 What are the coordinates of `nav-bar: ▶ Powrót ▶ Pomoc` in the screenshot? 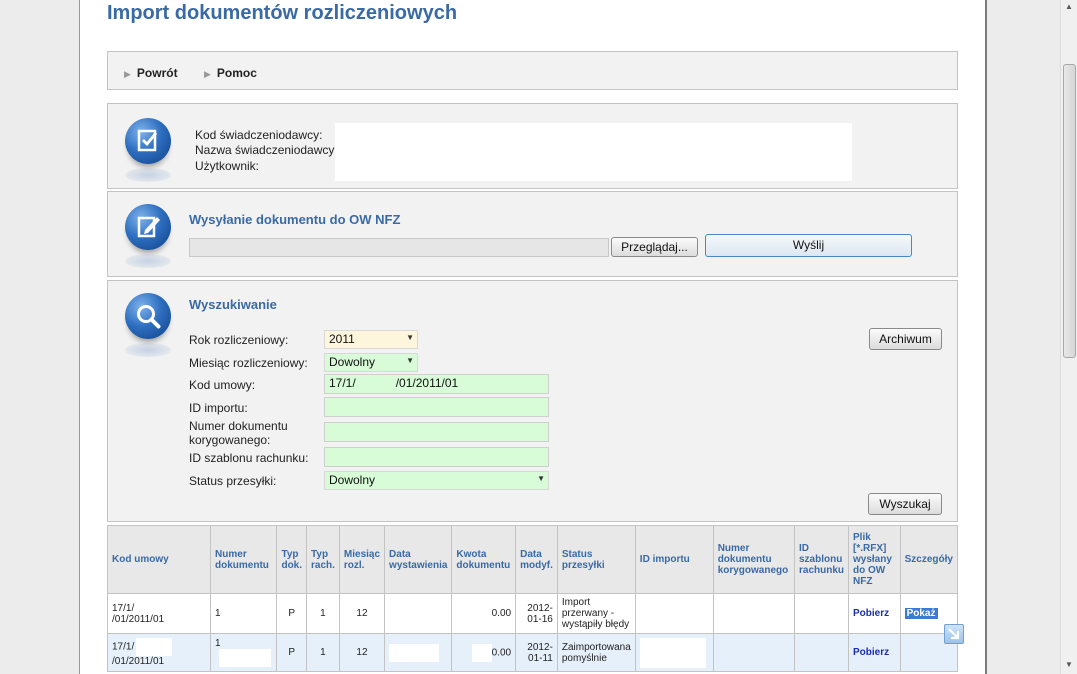 It's located at (532, 70).